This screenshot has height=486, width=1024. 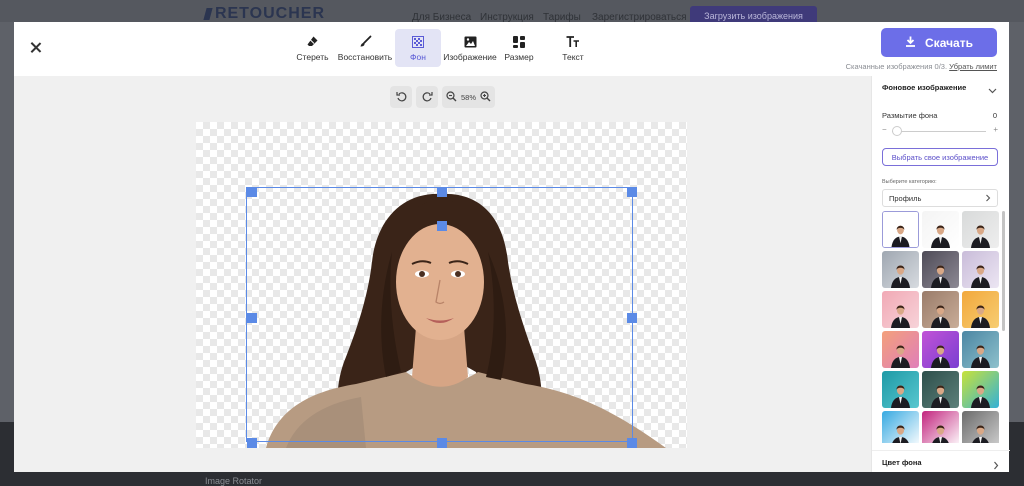 I want to click on choose-own-image-button: Выбрать свое изображение, so click(x=940, y=157).